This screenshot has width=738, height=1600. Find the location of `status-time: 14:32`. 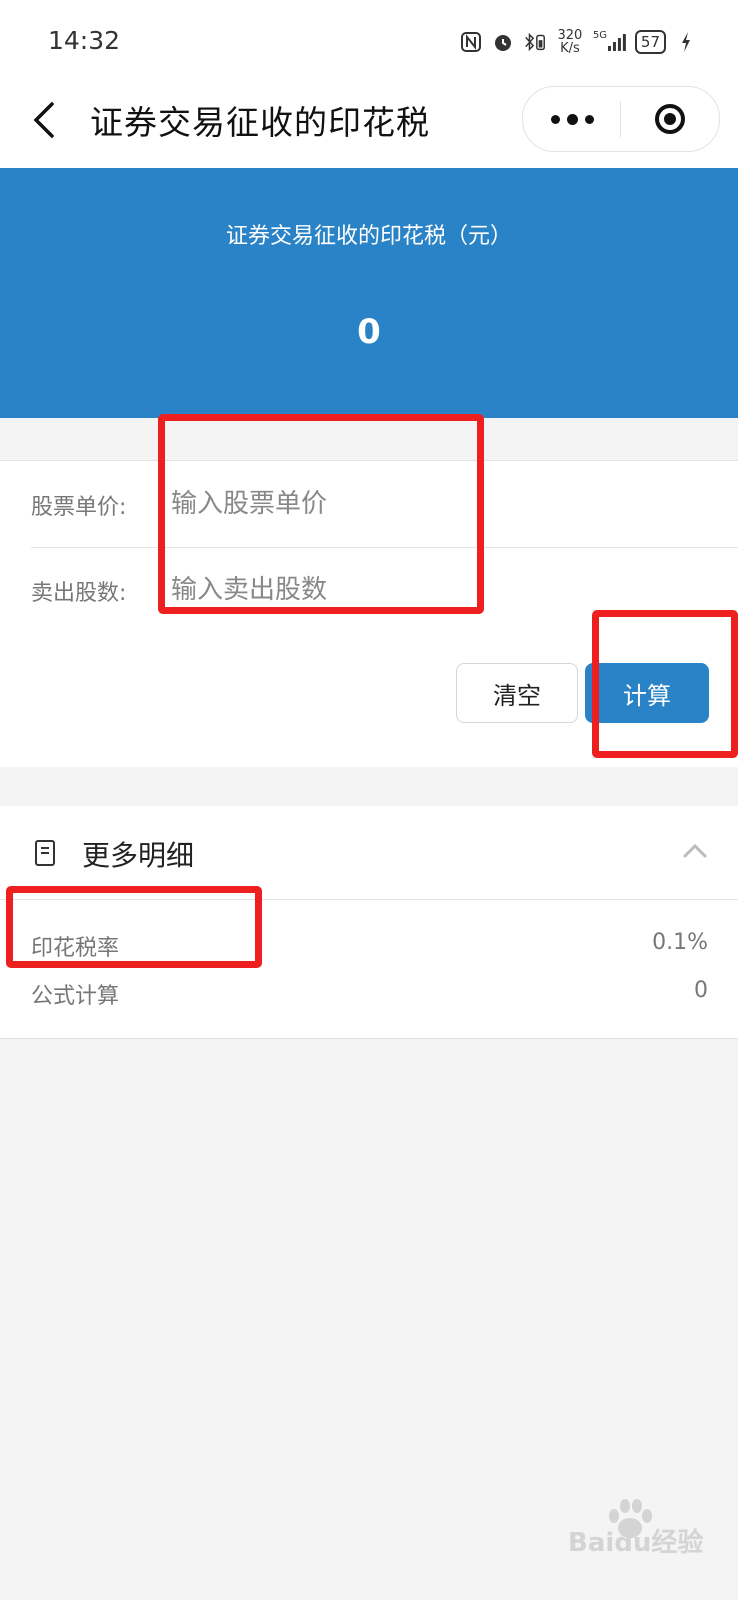

status-time: 14:32 is located at coordinates (84, 40).